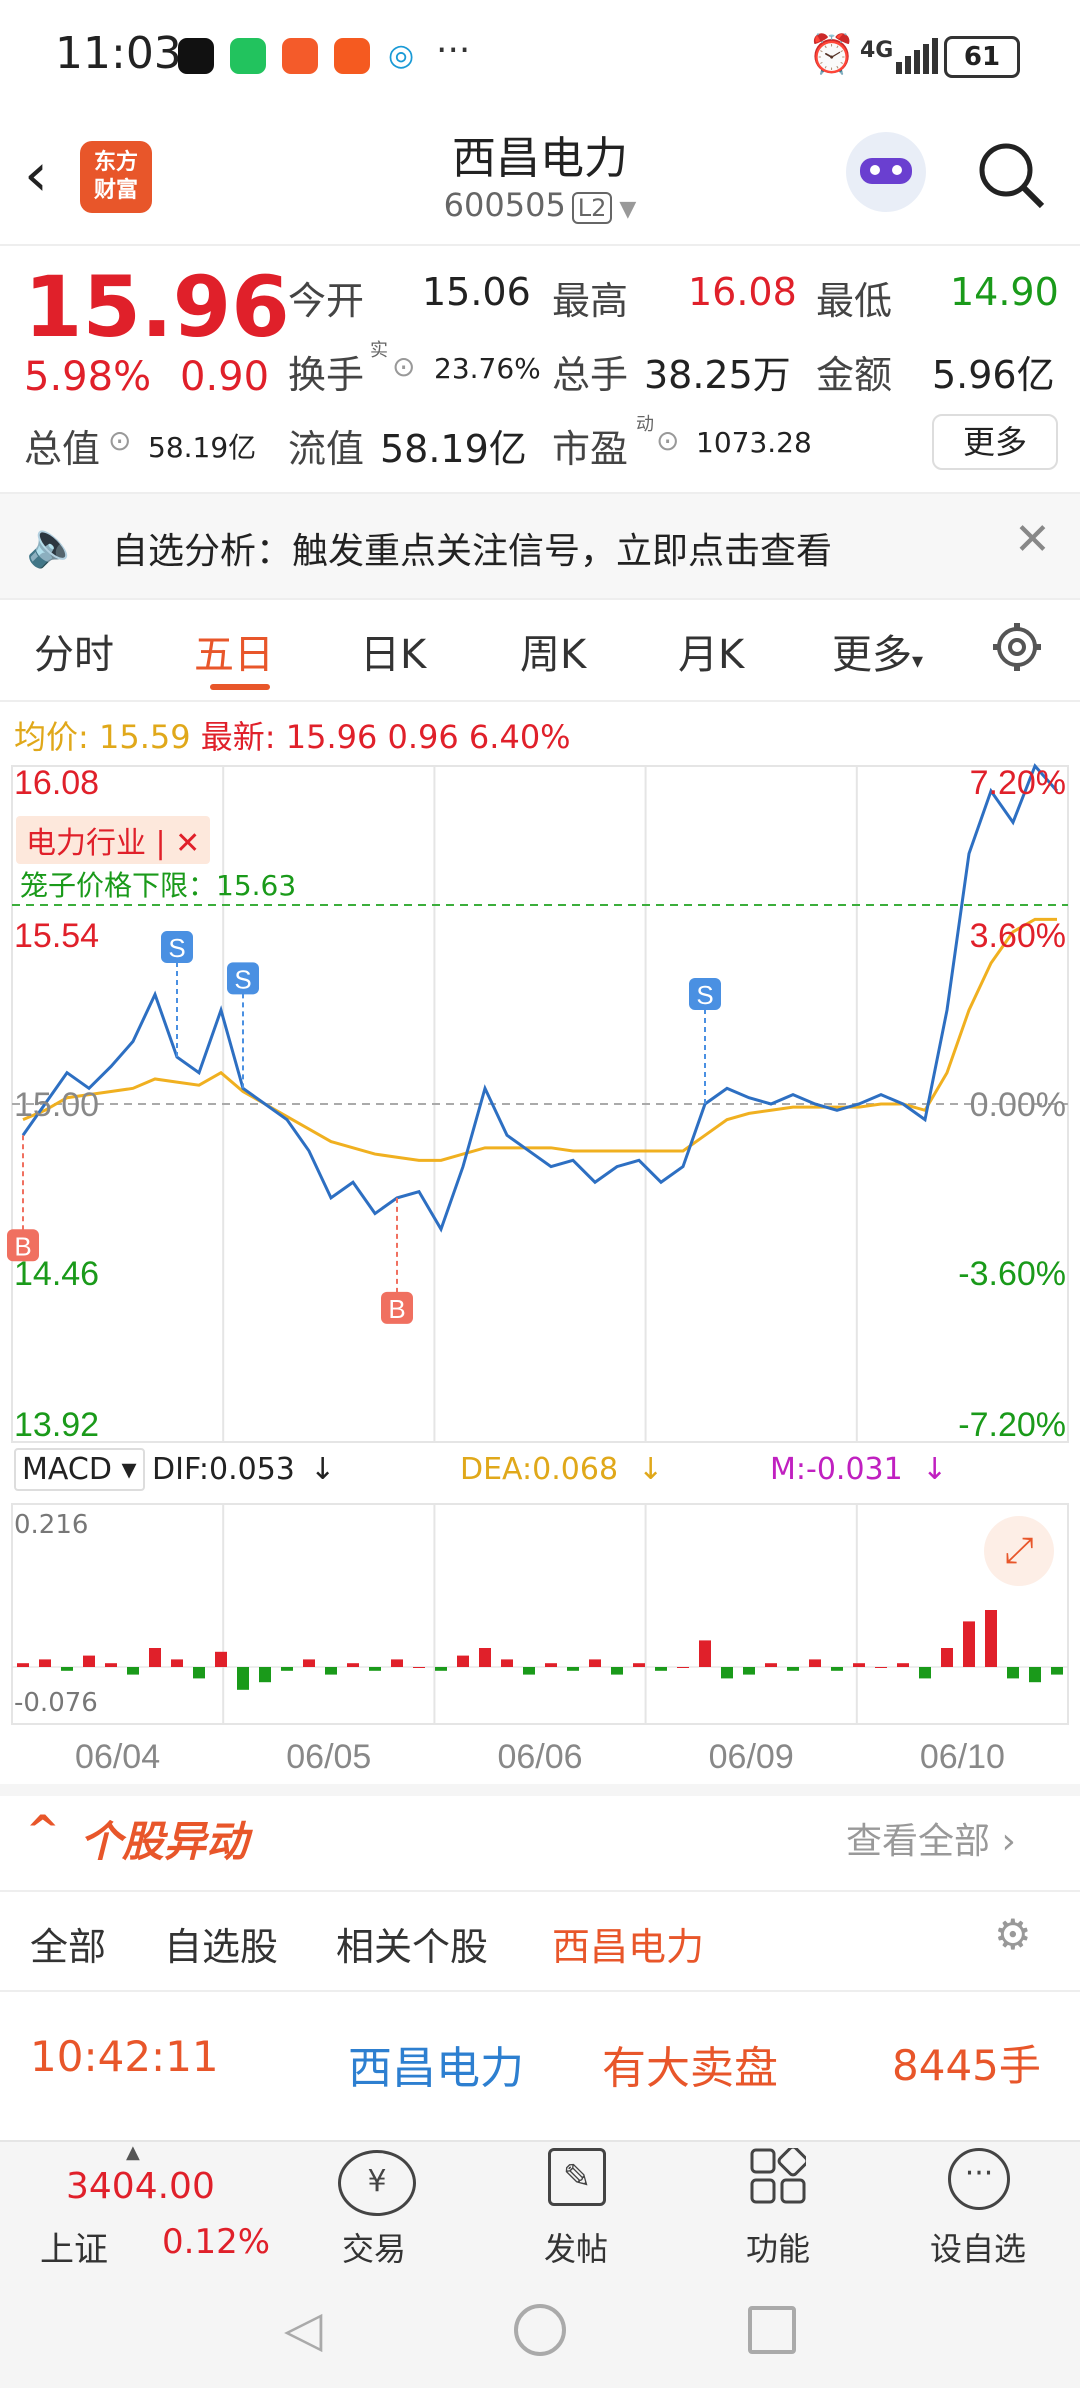 The image size is (1080, 2388). What do you see at coordinates (412, 1943) in the screenshot?
I see `filter-related: 相关个股` at bounding box center [412, 1943].